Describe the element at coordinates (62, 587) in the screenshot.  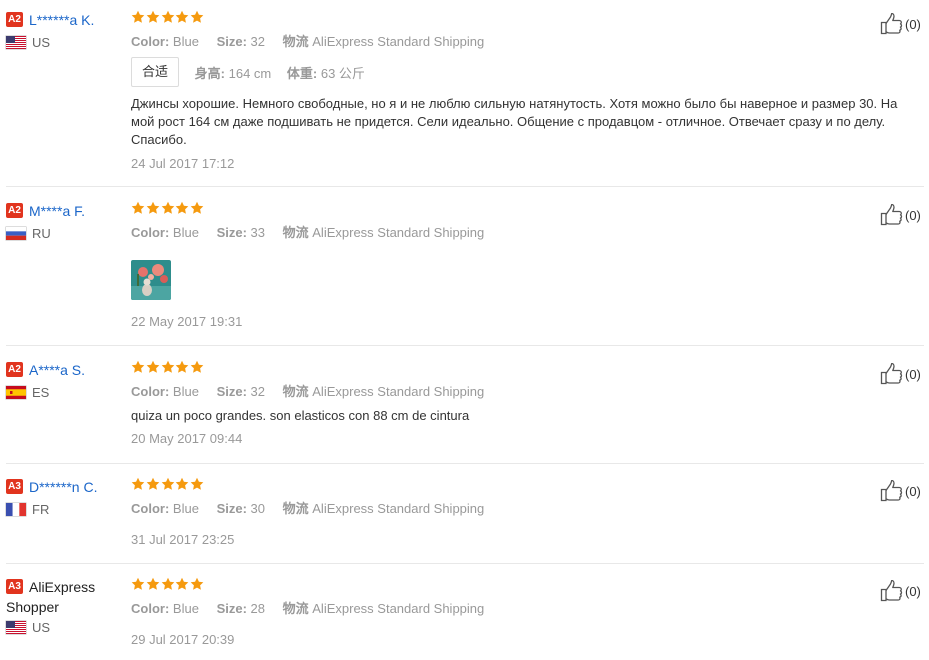
I see `buyer-name: AliExpress` at that location.